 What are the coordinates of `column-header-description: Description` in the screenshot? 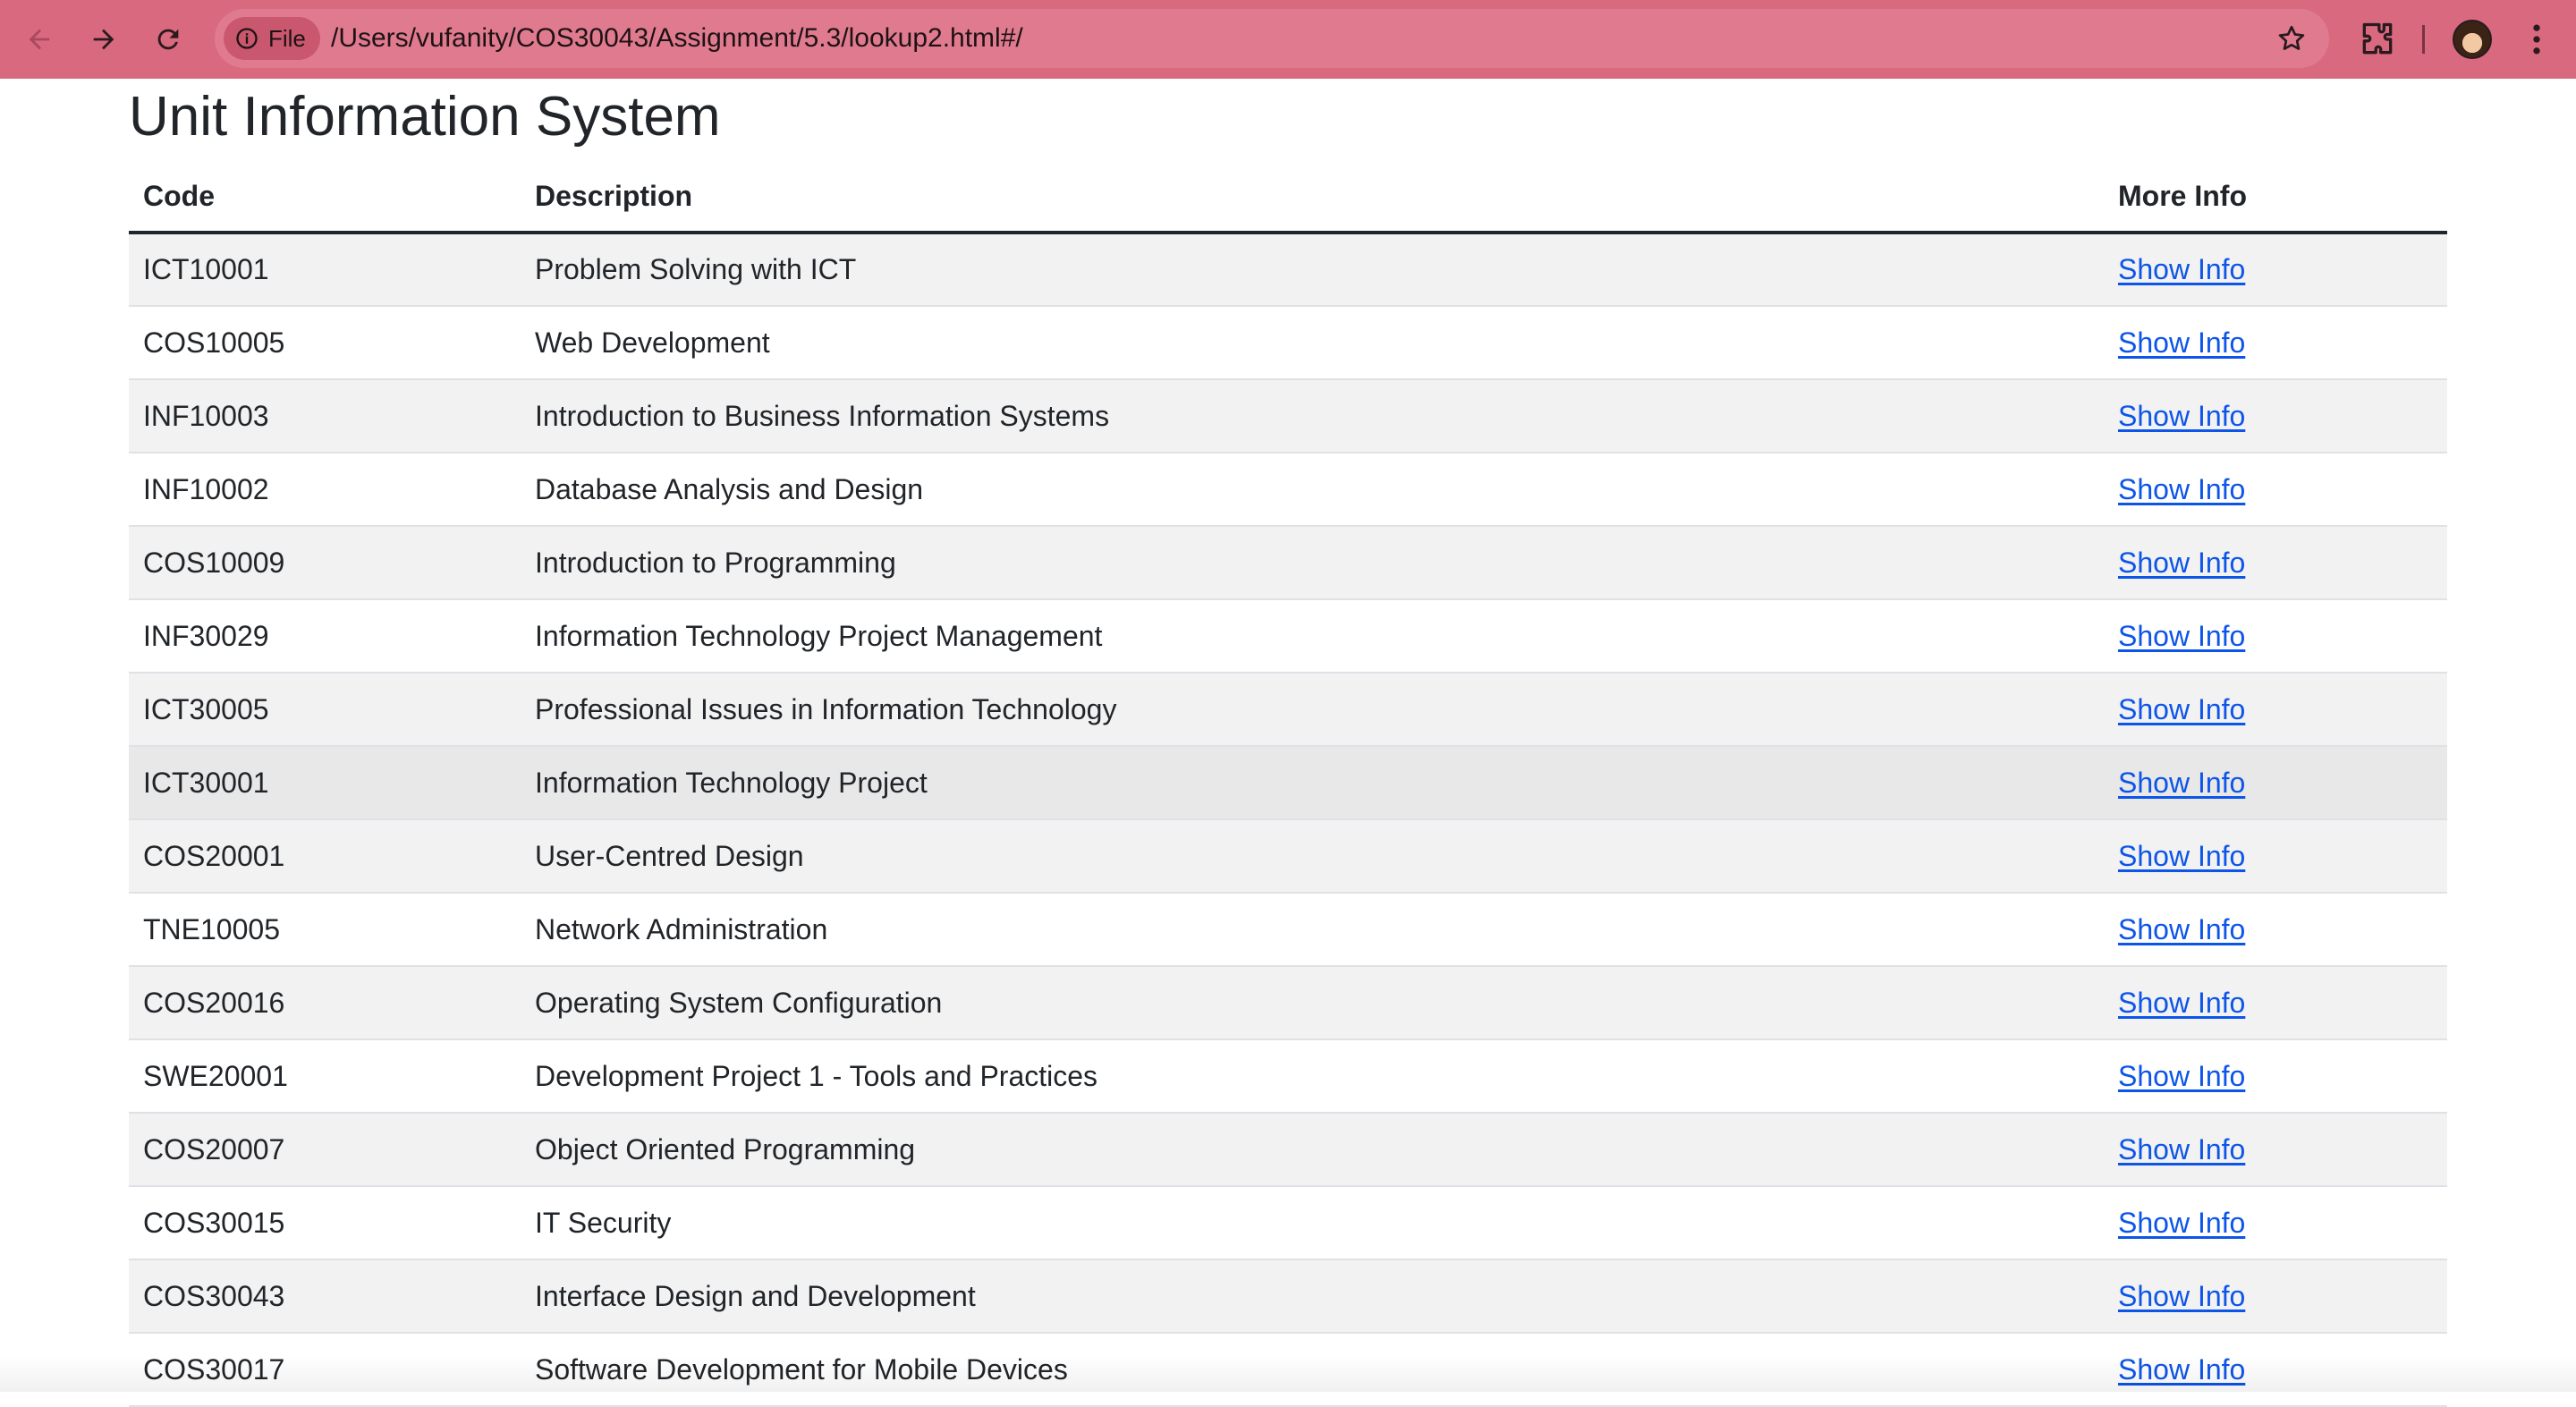 It's located at (1312, 197).